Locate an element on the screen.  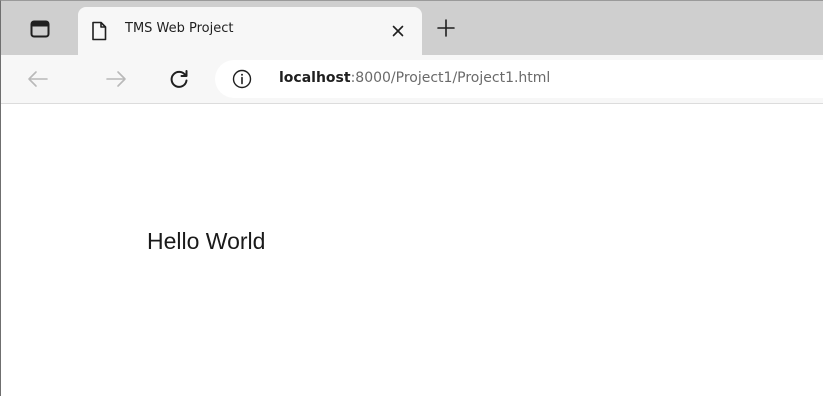
tab-strip: TMS Web Project is located at coordinates (412, 28).